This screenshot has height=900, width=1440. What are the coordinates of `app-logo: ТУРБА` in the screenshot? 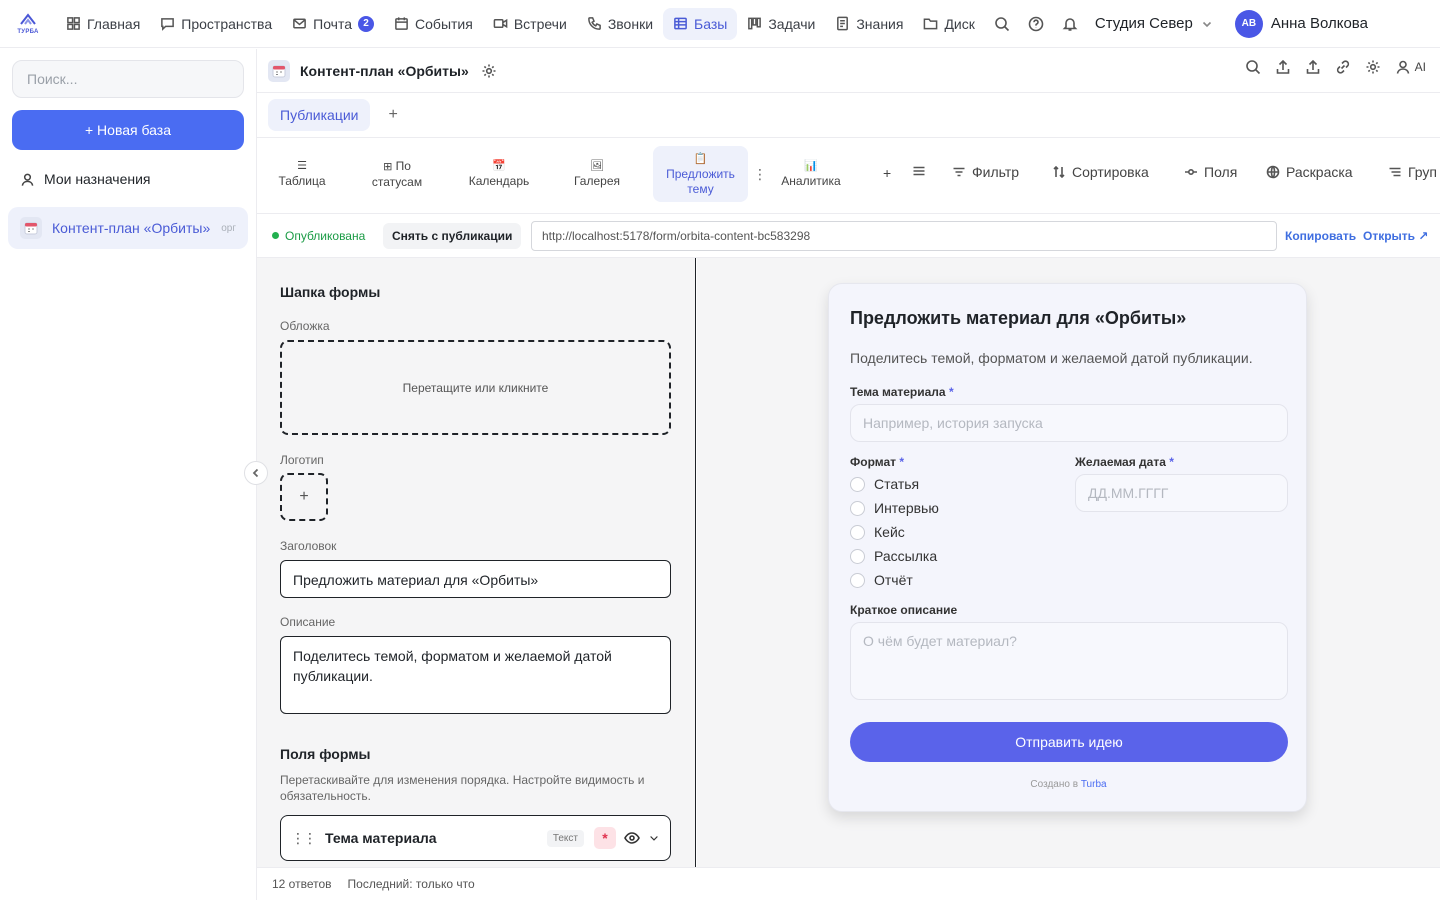 It's located at (28, 24).